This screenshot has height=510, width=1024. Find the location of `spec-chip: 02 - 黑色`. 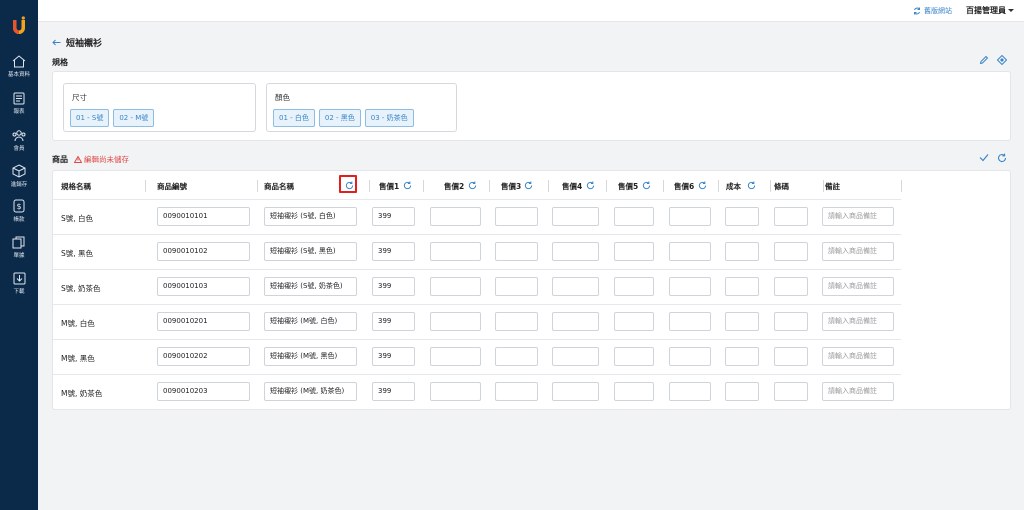

spec-chip: 02 - 黑色 is located at coordinates (339, 118).